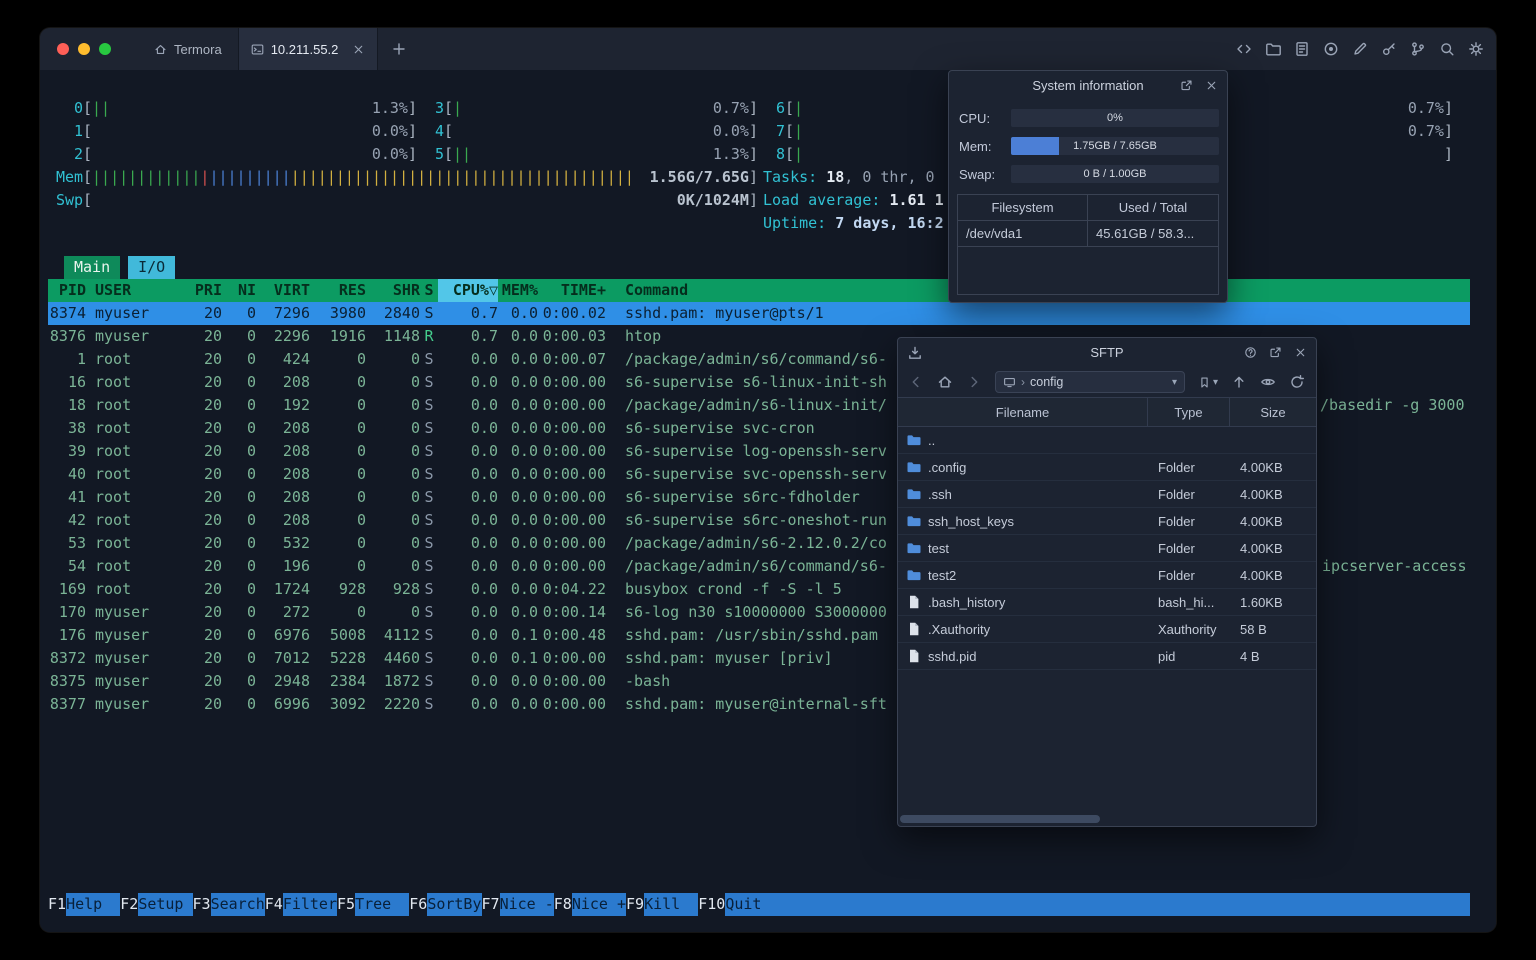 This screenshot has height=960, width=1536. What do you see at coordinates (429, 290) in the screenshot?
I see `column-state: S` at bounding box center [429, 290].